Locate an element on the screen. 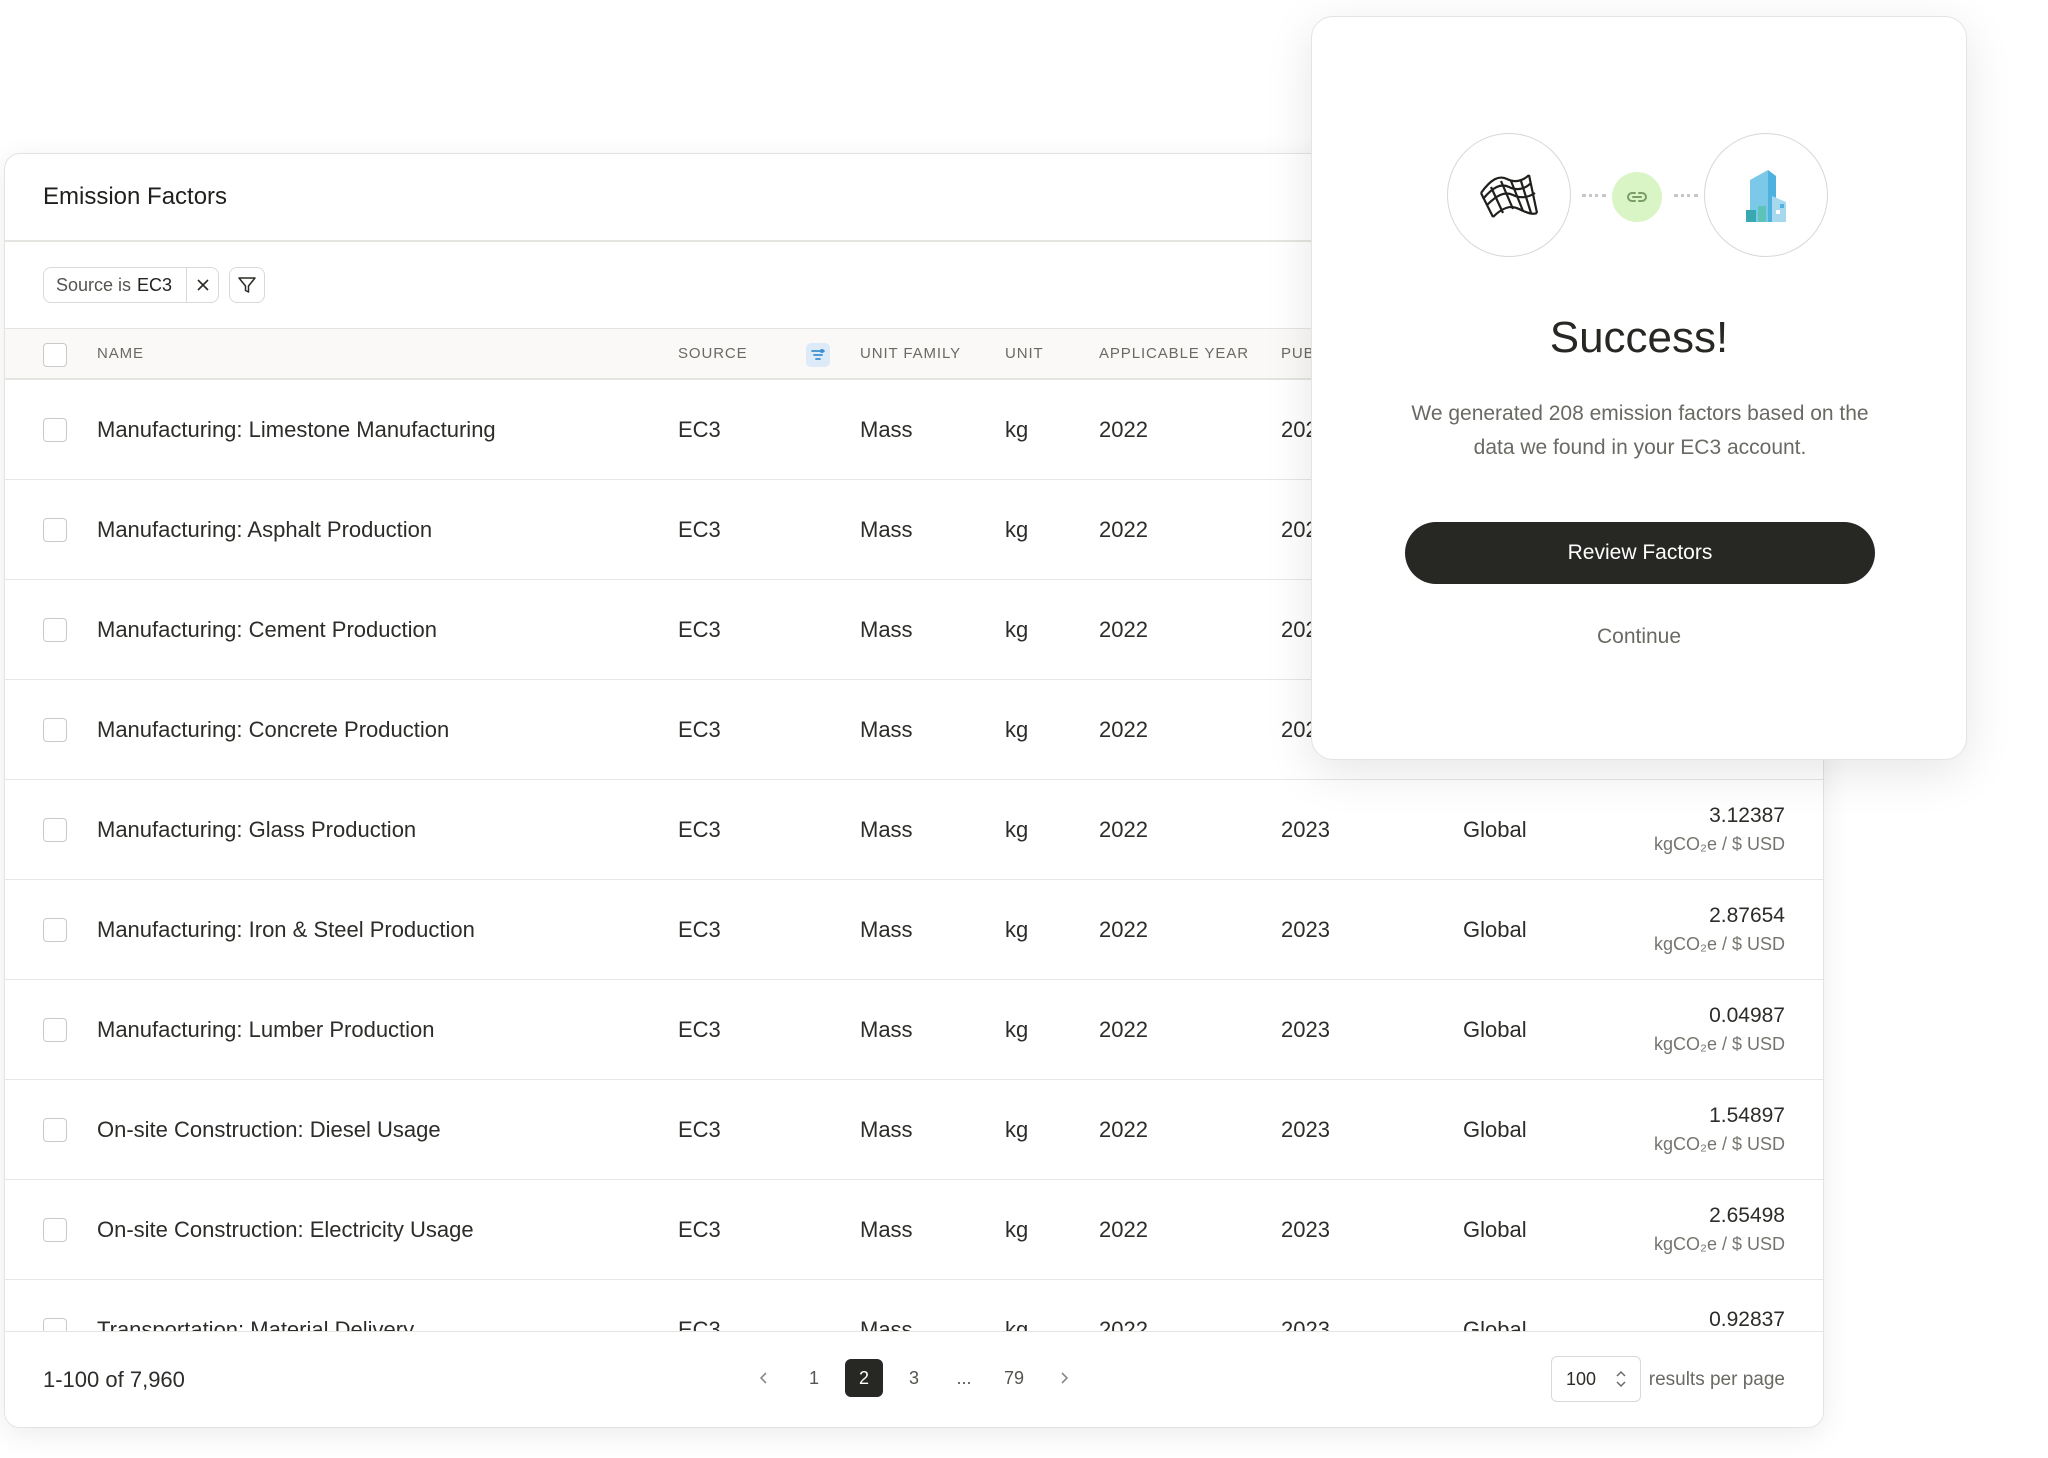 The height and width of the screenshot is (1458, 2048). results-range: 1-100 of 7,960 is located at coordinates (114, 1379).